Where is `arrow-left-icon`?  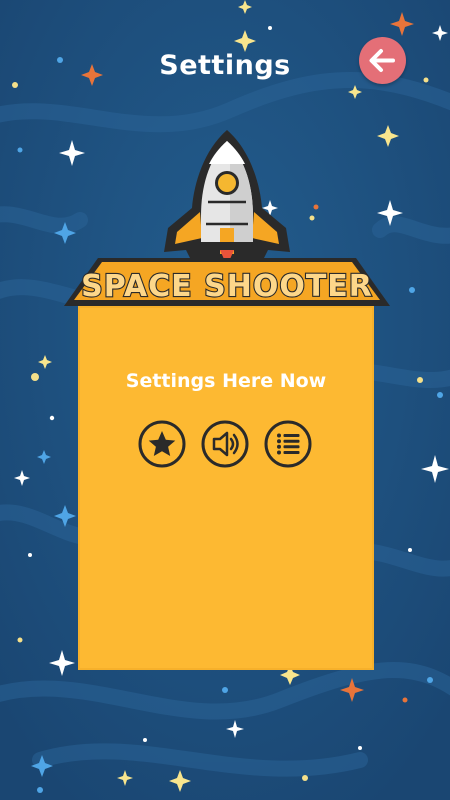
arrow-left-icon is located at coordinates (382, 60).